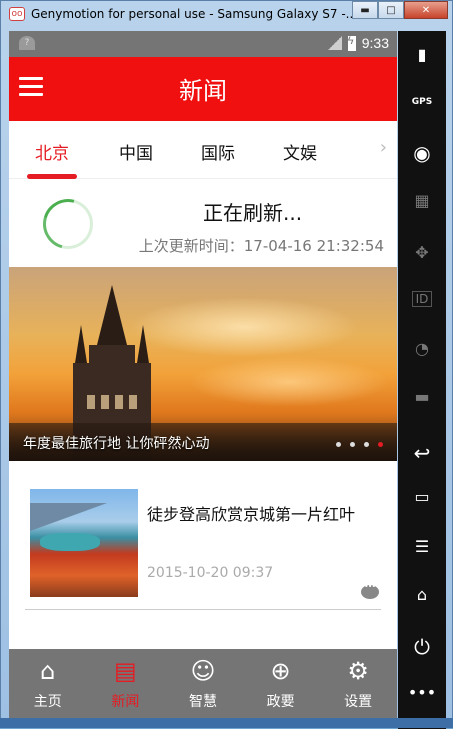  Describe the element at coordinates (422, 496) in the screenshot. I see `recent-apps-icon: ▭` at that location.